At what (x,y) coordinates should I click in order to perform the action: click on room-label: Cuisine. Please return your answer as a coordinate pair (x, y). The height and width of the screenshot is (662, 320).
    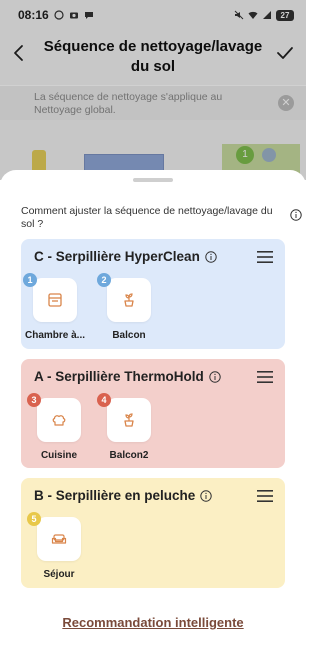
    Looking at the image, I should click on (59, 455).